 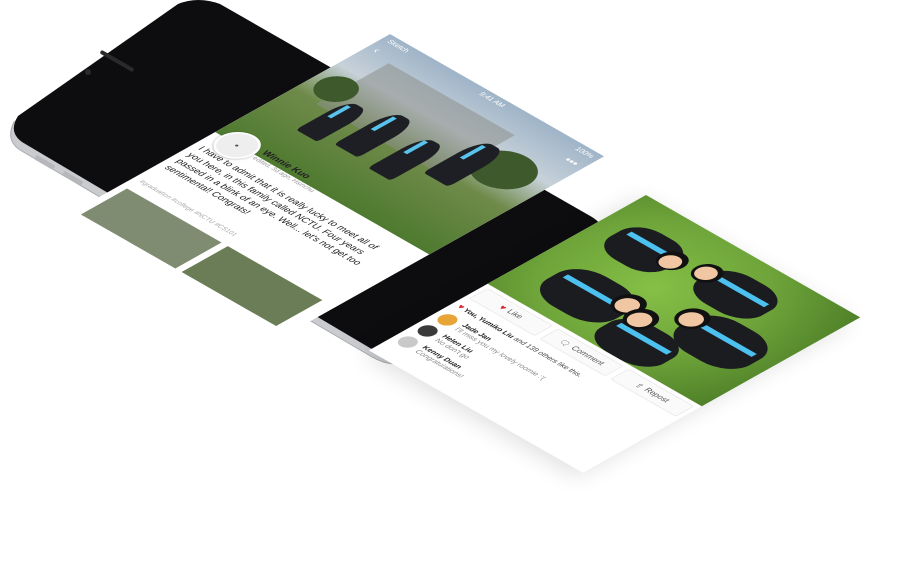 I want to click on commenter-avatar, so click(x=408, y=342).